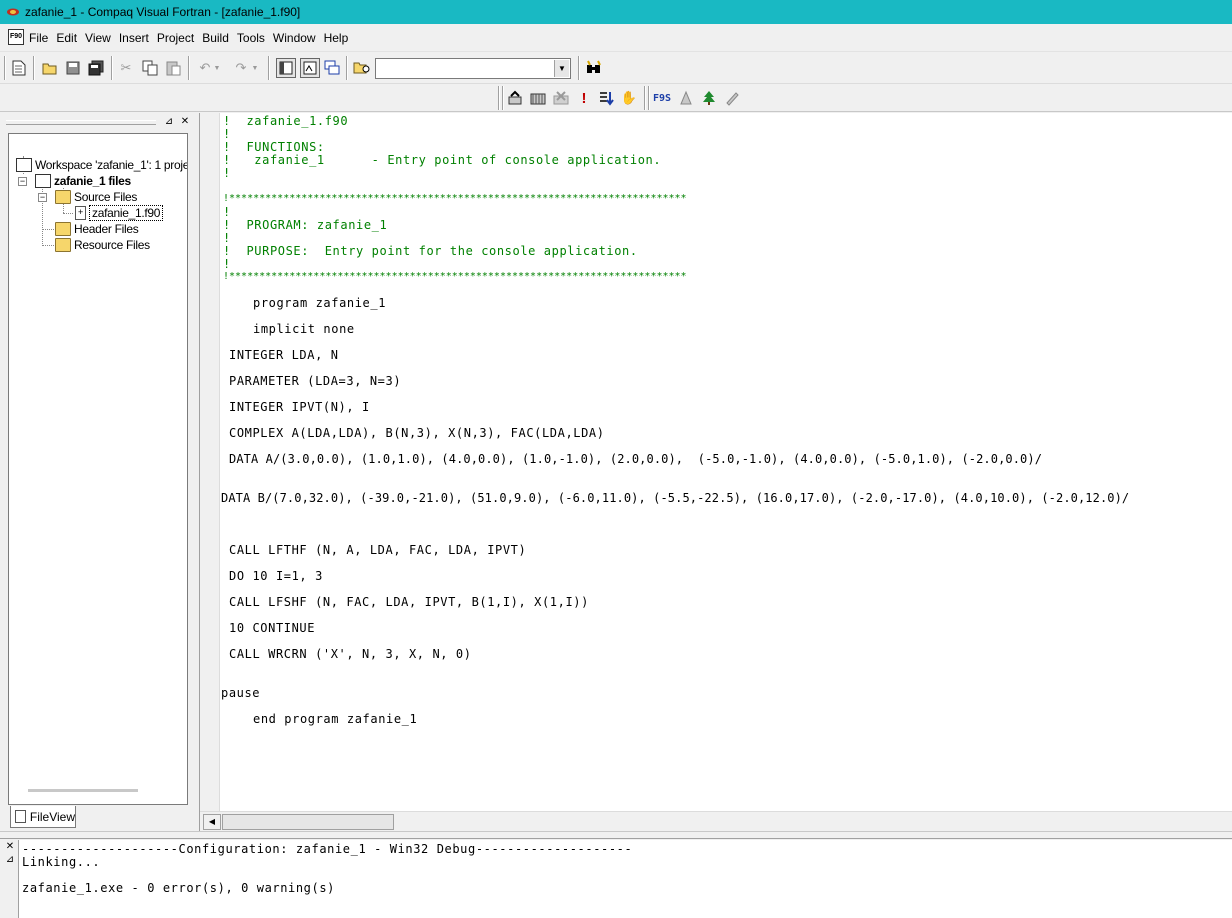  I want to click on build-toolbar: ! ✋ F9S, so click(616, 98).